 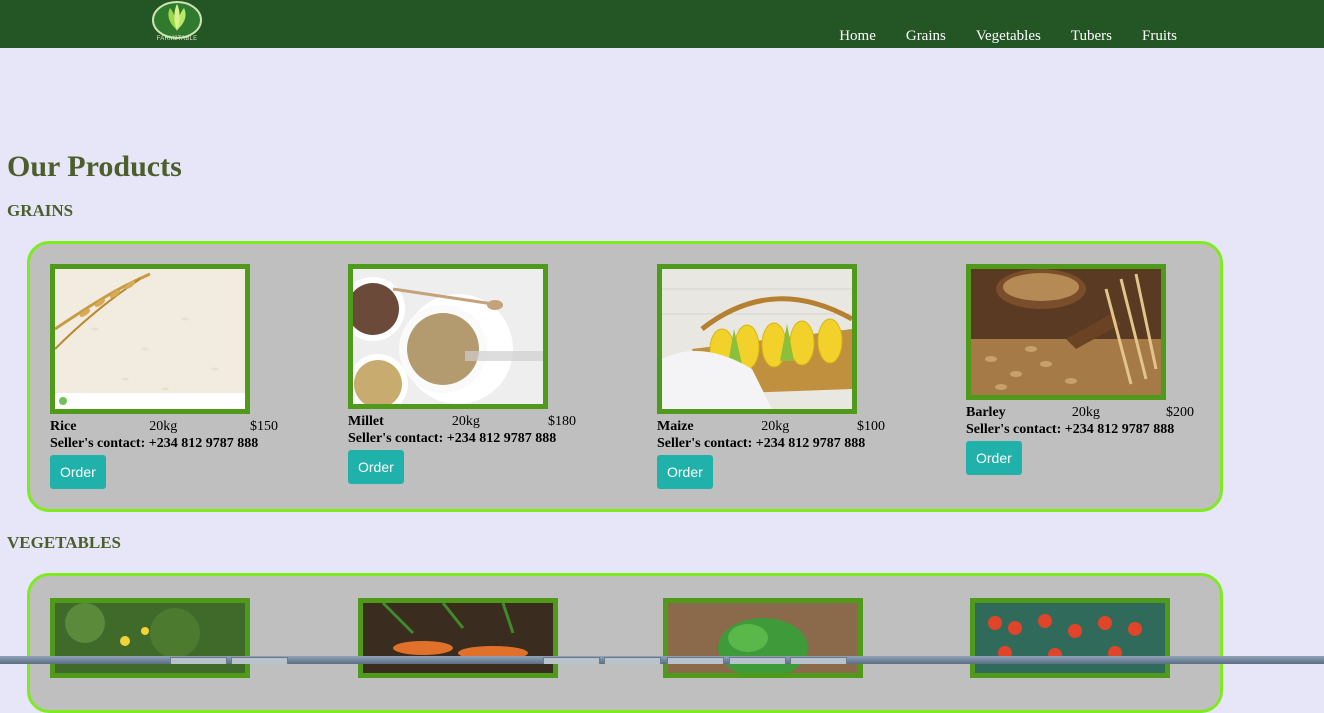 What do you see at coordinates (986, 412) in the screenshot?
I see `product-name: Barley` at bounding box center [986, 412].